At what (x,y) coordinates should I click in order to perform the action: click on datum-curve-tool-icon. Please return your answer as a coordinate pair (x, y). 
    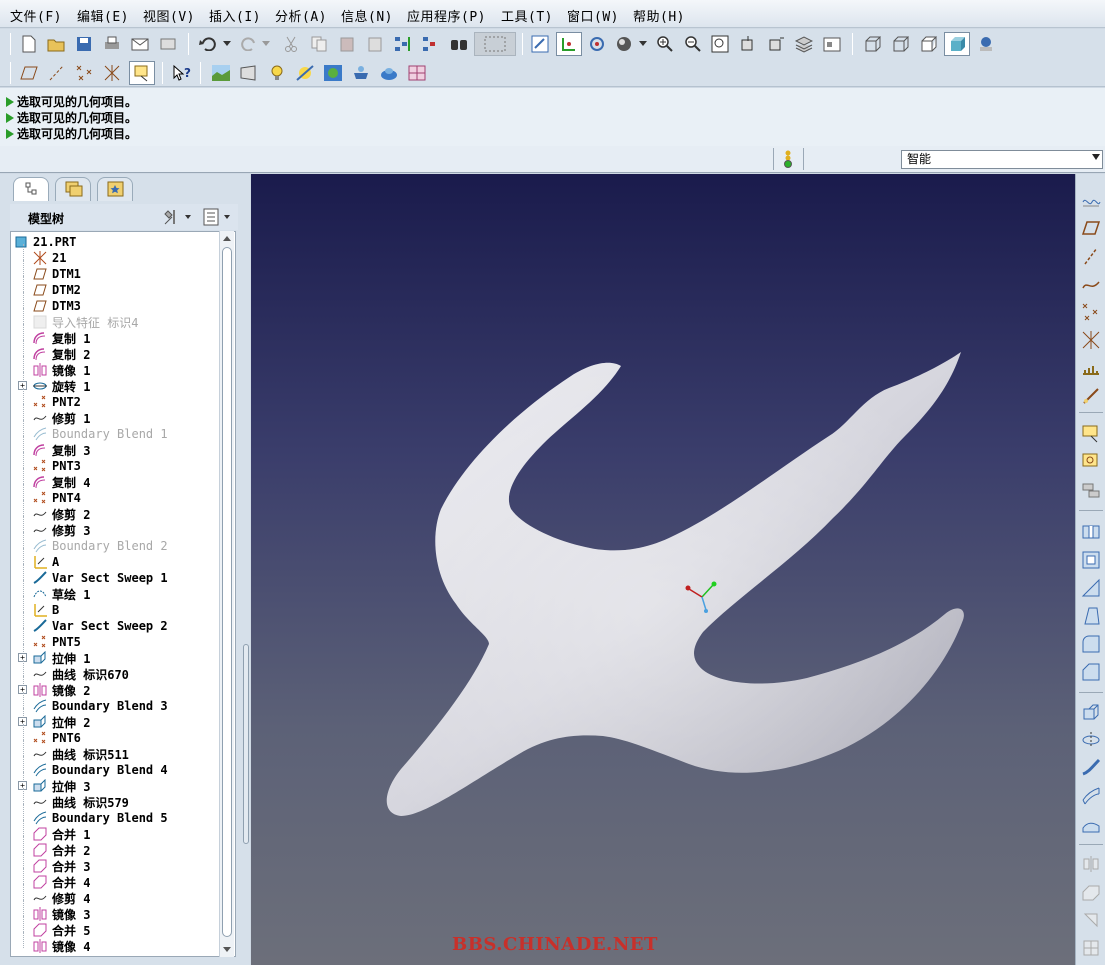
    Looking at the image, I should click on (1091, 284).